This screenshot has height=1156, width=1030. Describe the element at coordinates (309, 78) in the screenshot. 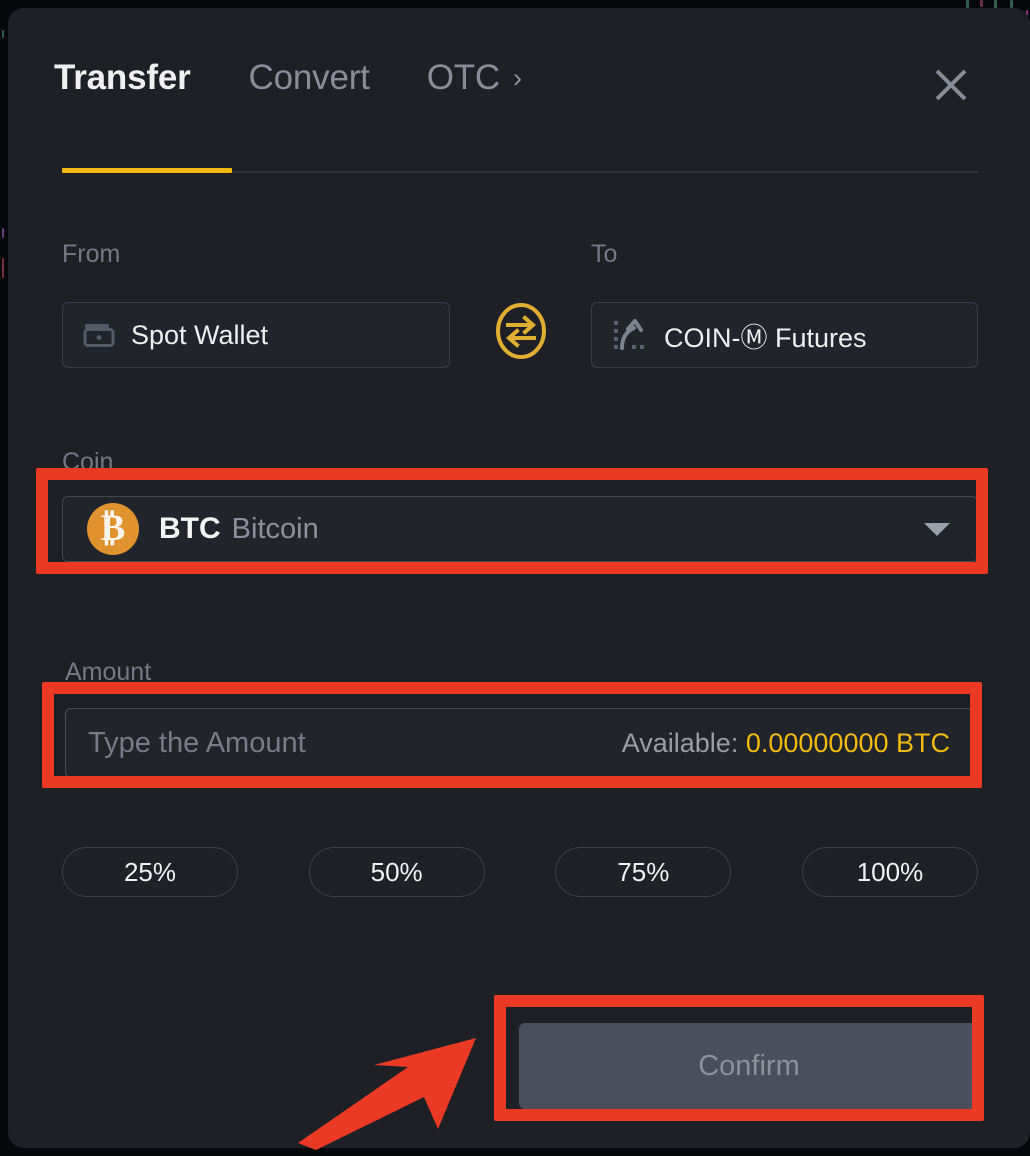

I see `tab-convert: Convert` at that location.